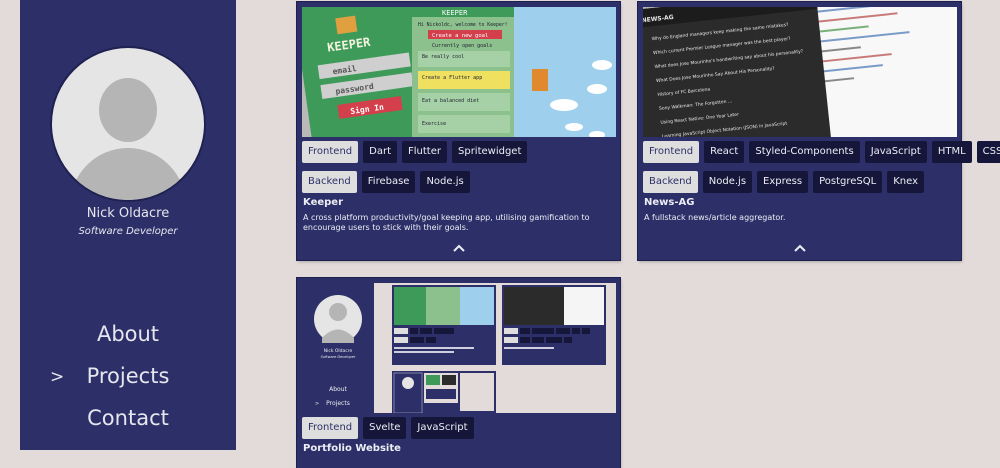  Describe the element at coordinates (450, 101) in the screenshot. I see `keeper-goal-3: Eat a balanced diet` at that location.